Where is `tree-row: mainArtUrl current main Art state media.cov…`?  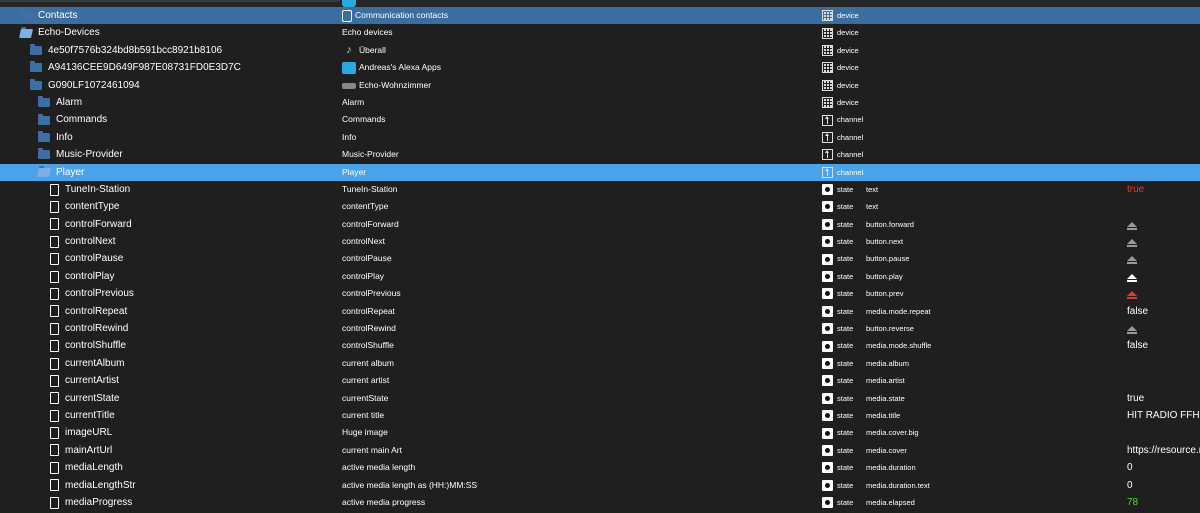 tree-row: mainArtUrl current main Art state media.cov… is located at coordinates (600, 450).